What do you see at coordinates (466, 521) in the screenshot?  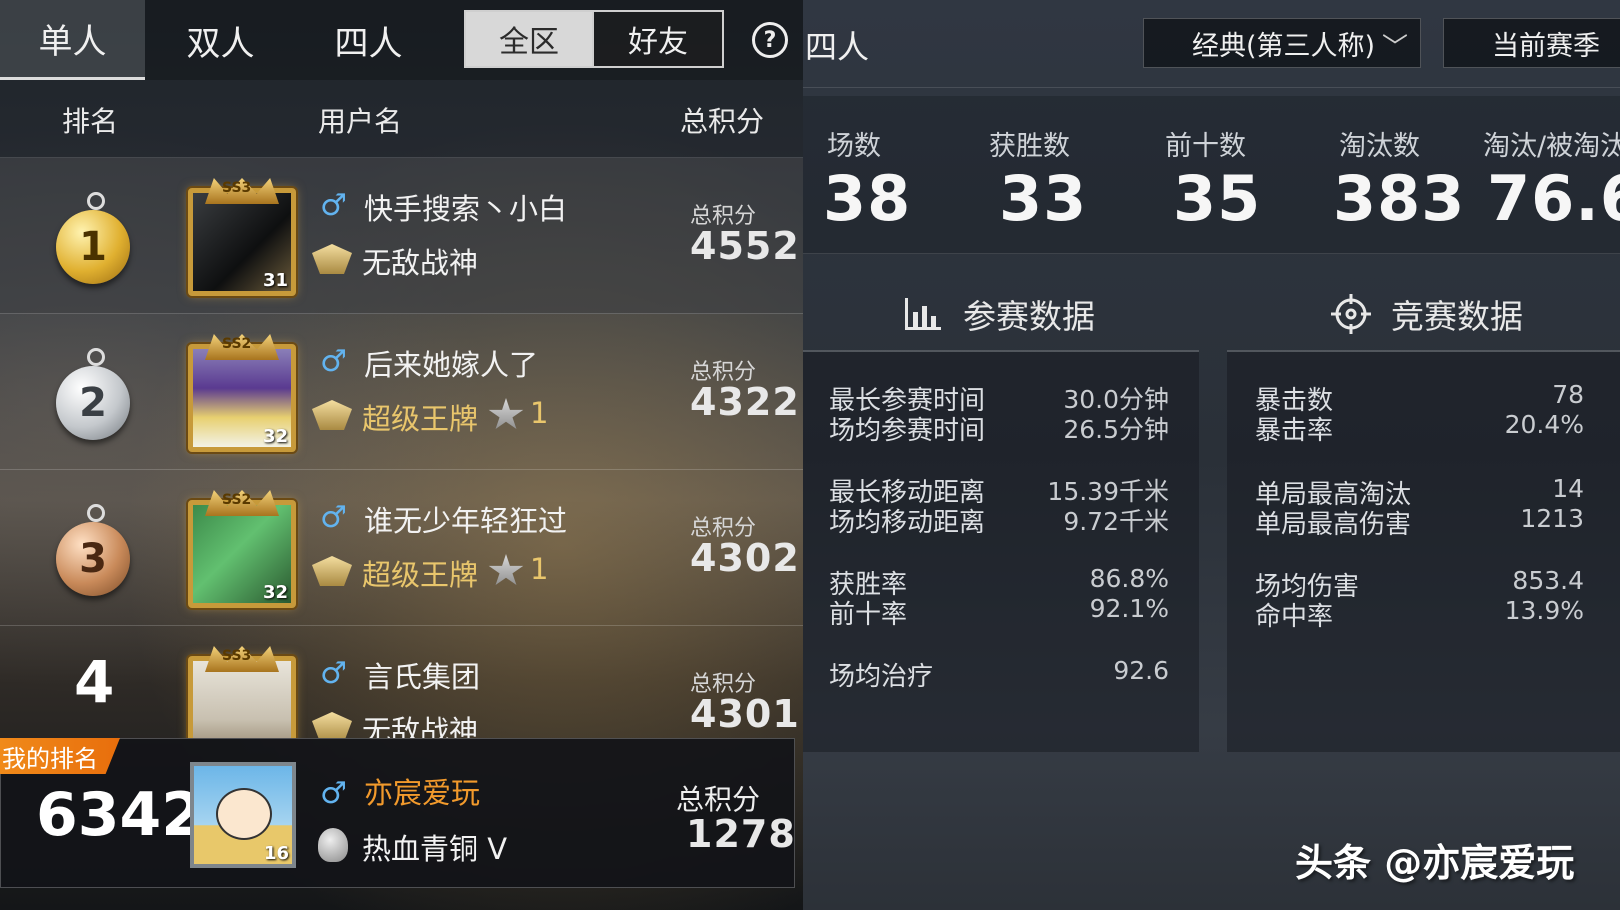 I see `username: 谁无少年轻狂过` at bounding box center [466, 521].